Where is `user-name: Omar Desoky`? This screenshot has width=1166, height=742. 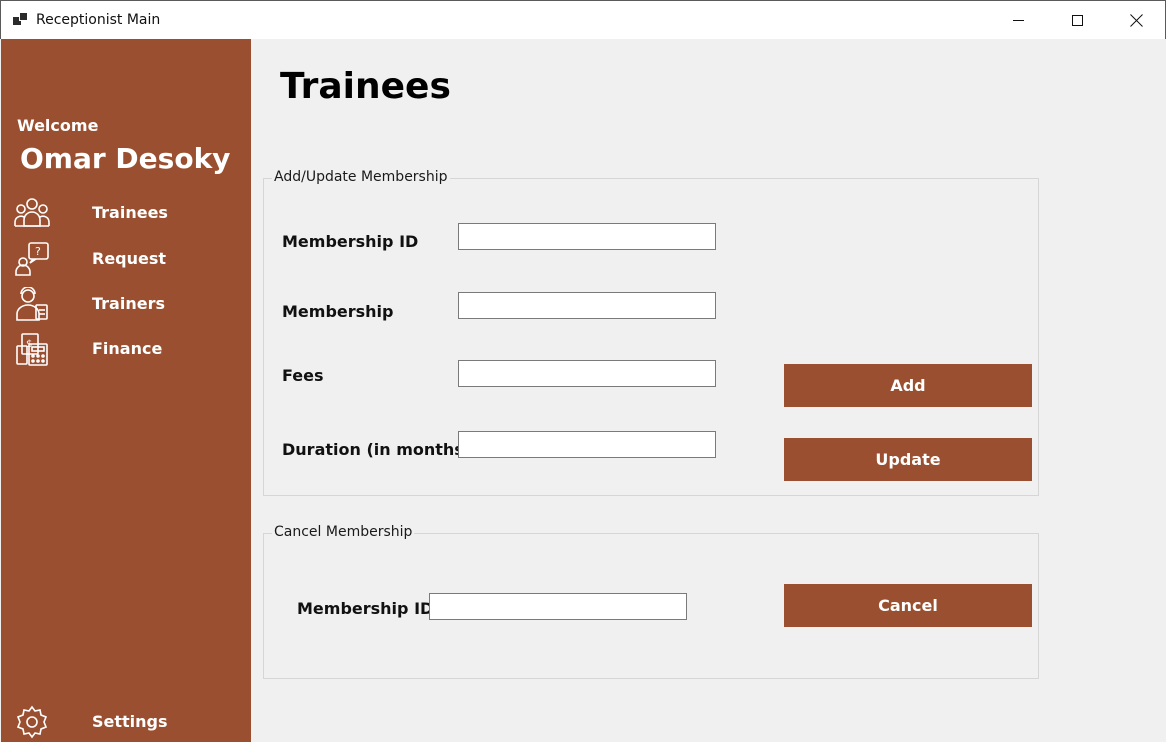 user-name: Omar Desoky is located at coordinates (125, 158).